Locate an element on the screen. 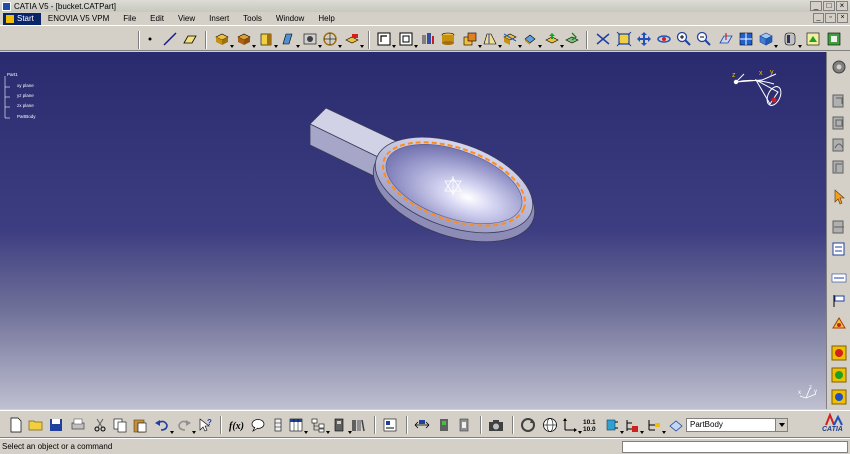 Image resolution: width=850 pixels, height=454 pixels. thickness-icon is located at coordinates (532, 39).